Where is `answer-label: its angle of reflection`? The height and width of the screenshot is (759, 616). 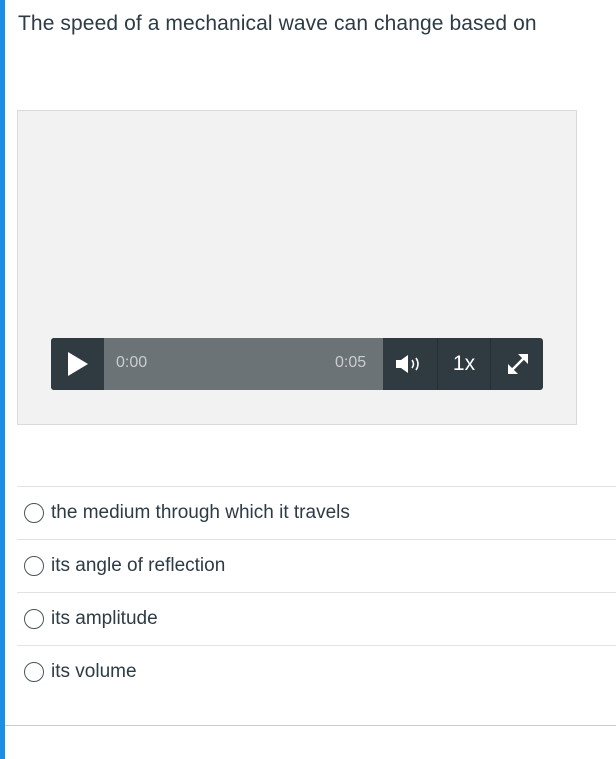
answer-label: its angle of reflection is located at coordinates (138, 565).